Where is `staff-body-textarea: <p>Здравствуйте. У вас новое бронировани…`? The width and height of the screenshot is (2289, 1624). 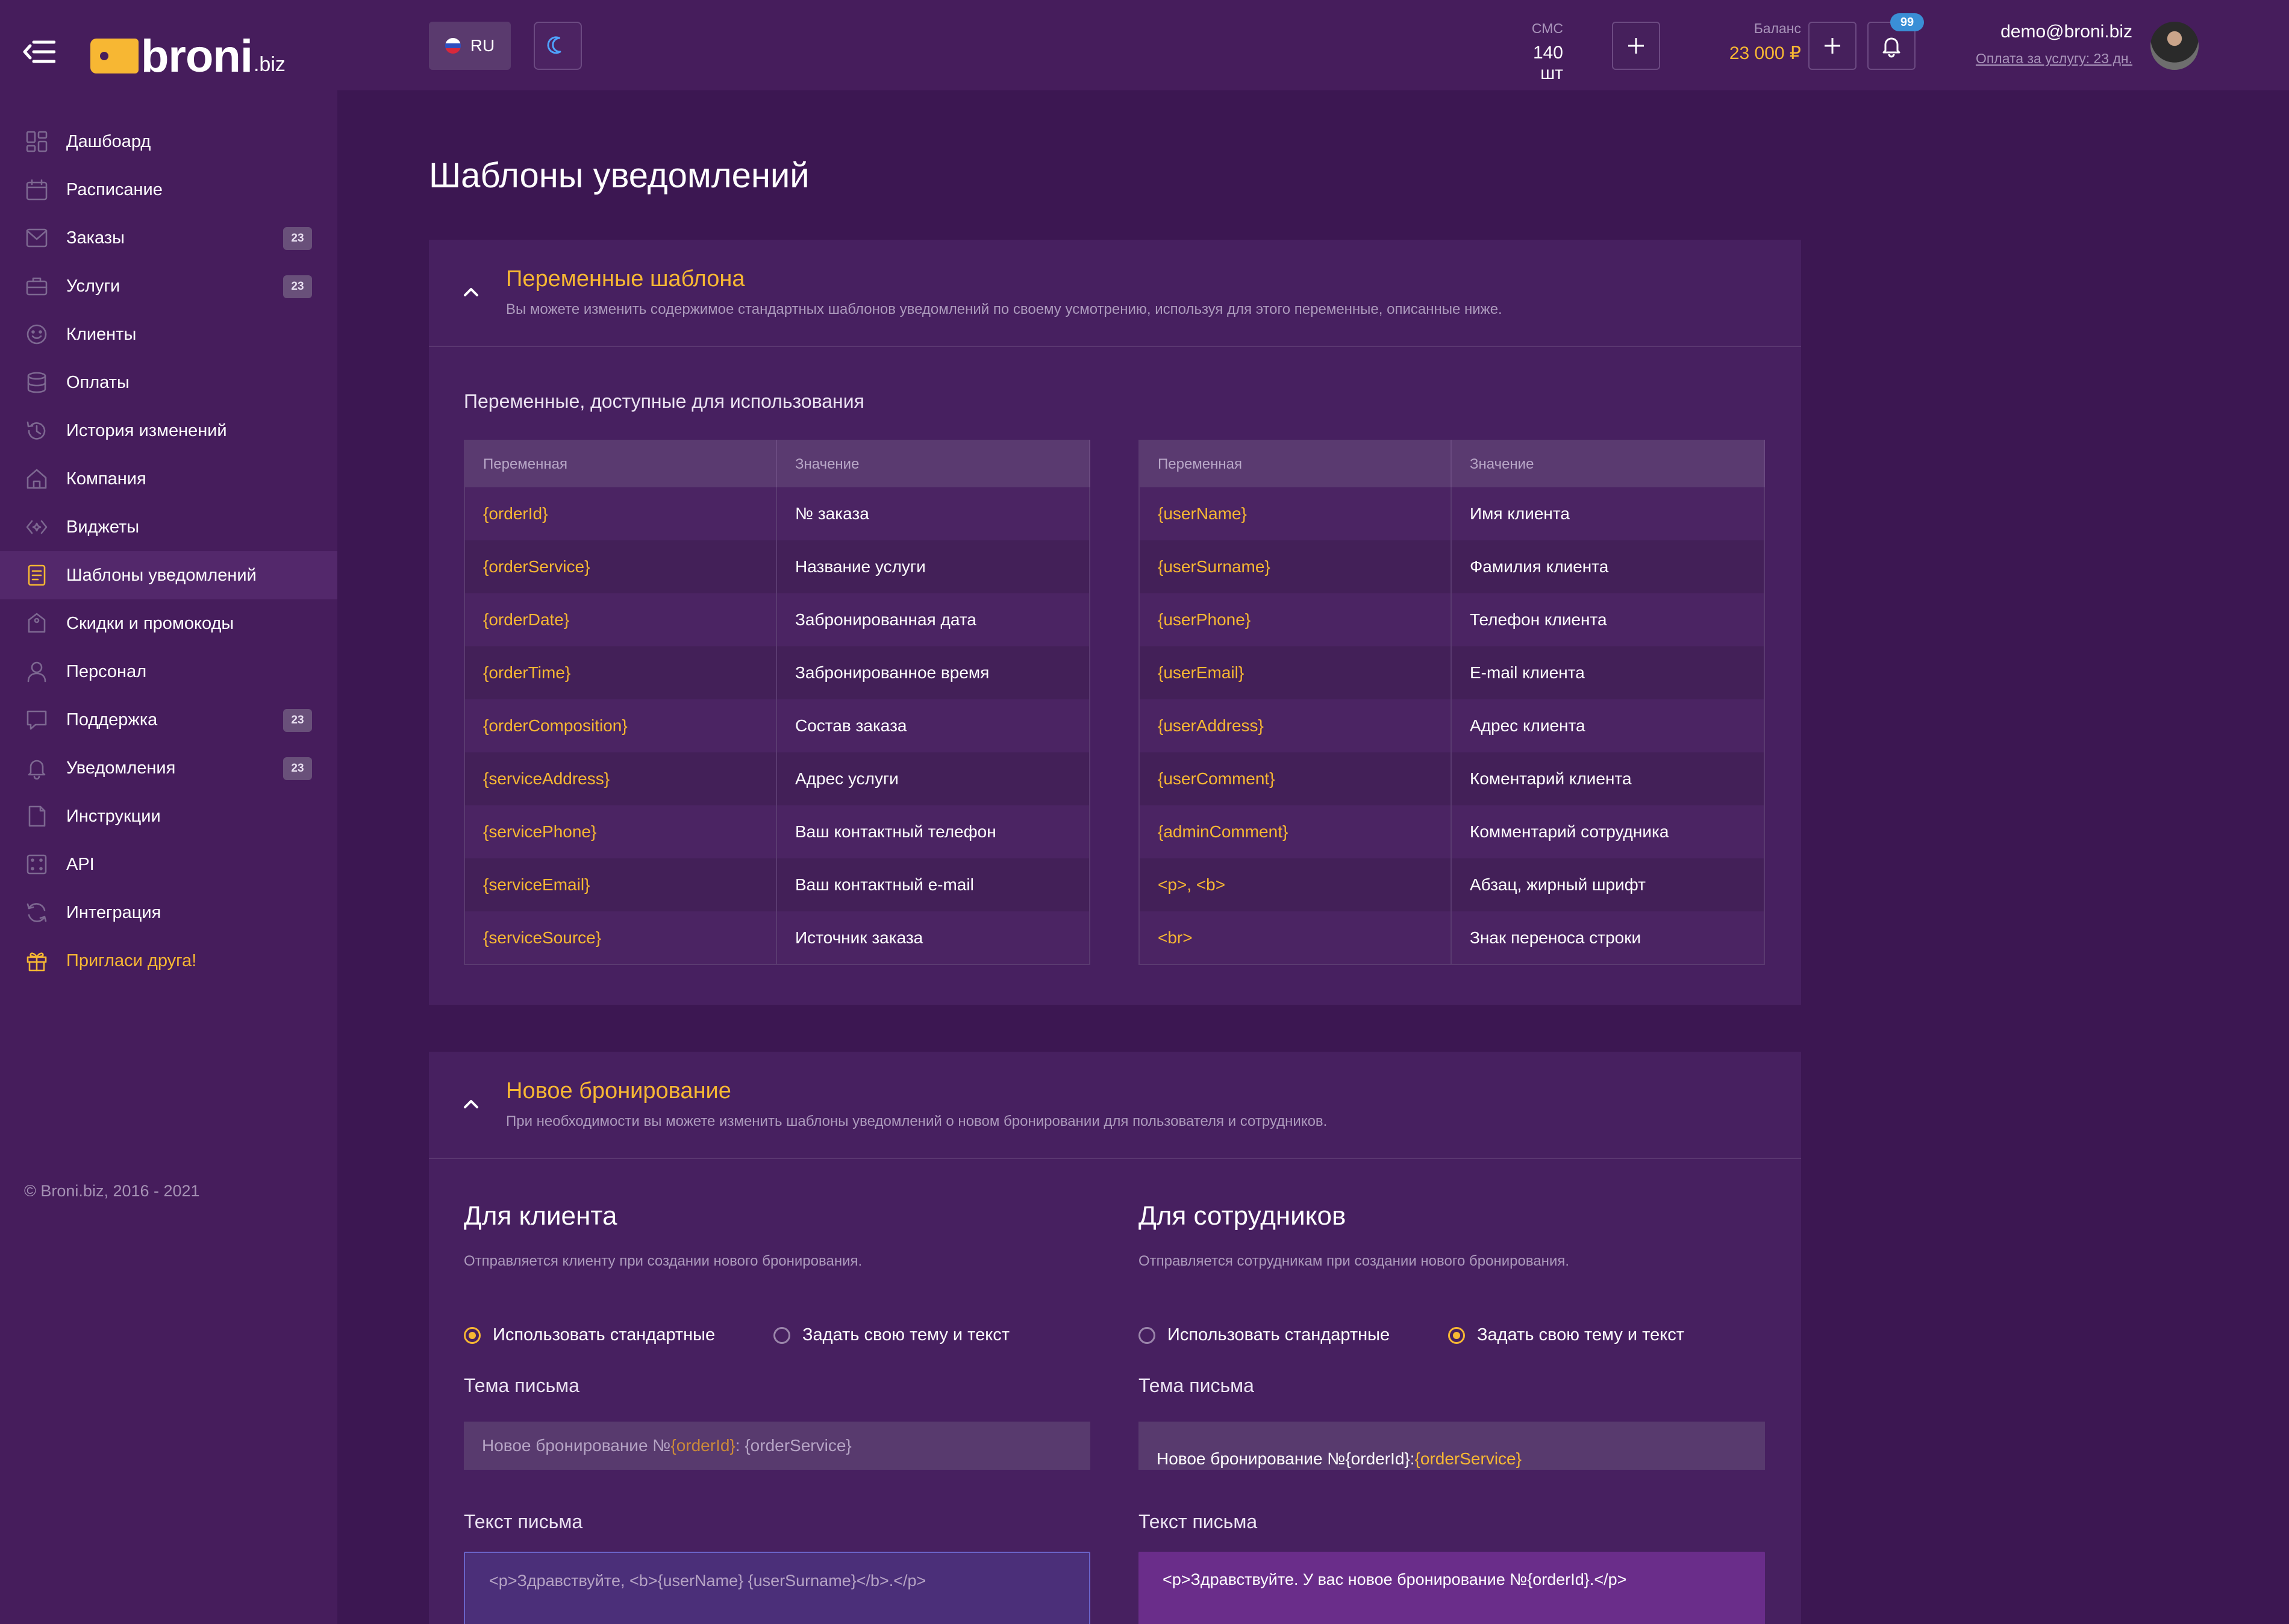 staff-body-textarea: <p>Здравствуйте. У вас новое бронировани… is located at coordinates (1451, 1588).